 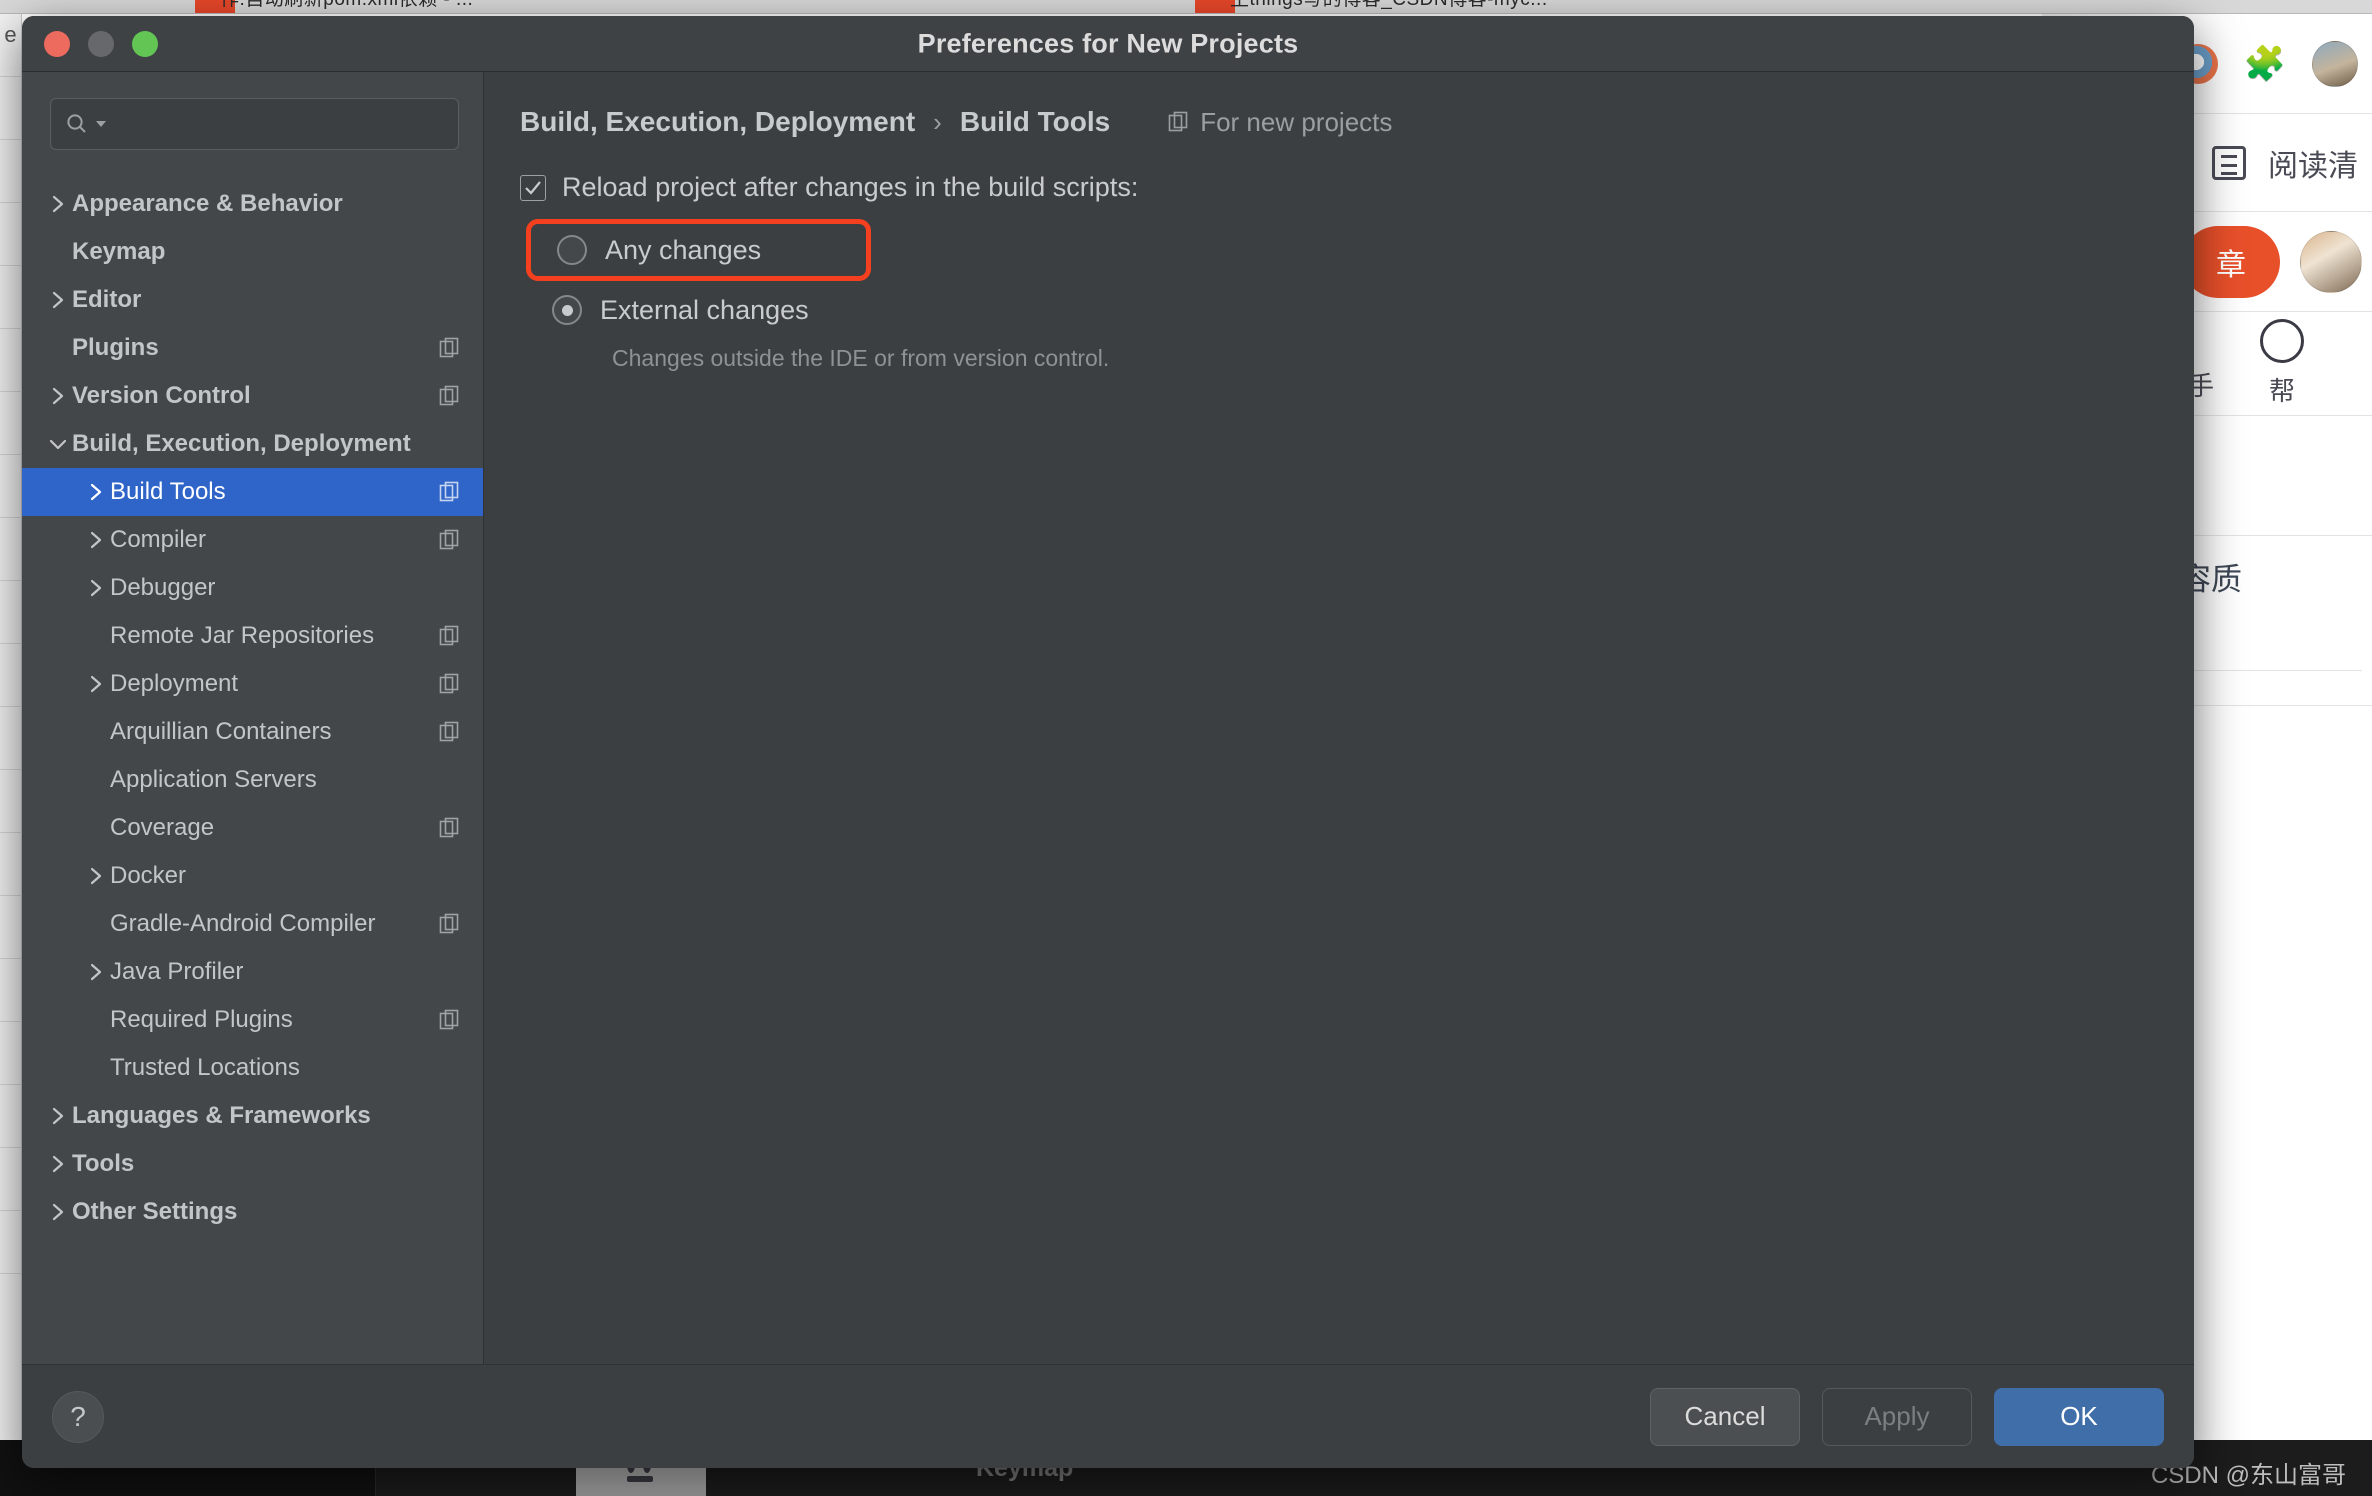 What do you see at coordinates (2313, 163) in the screenshot?
I see `reading-list-label: 阅读清` at bounding box center [2313, 163].